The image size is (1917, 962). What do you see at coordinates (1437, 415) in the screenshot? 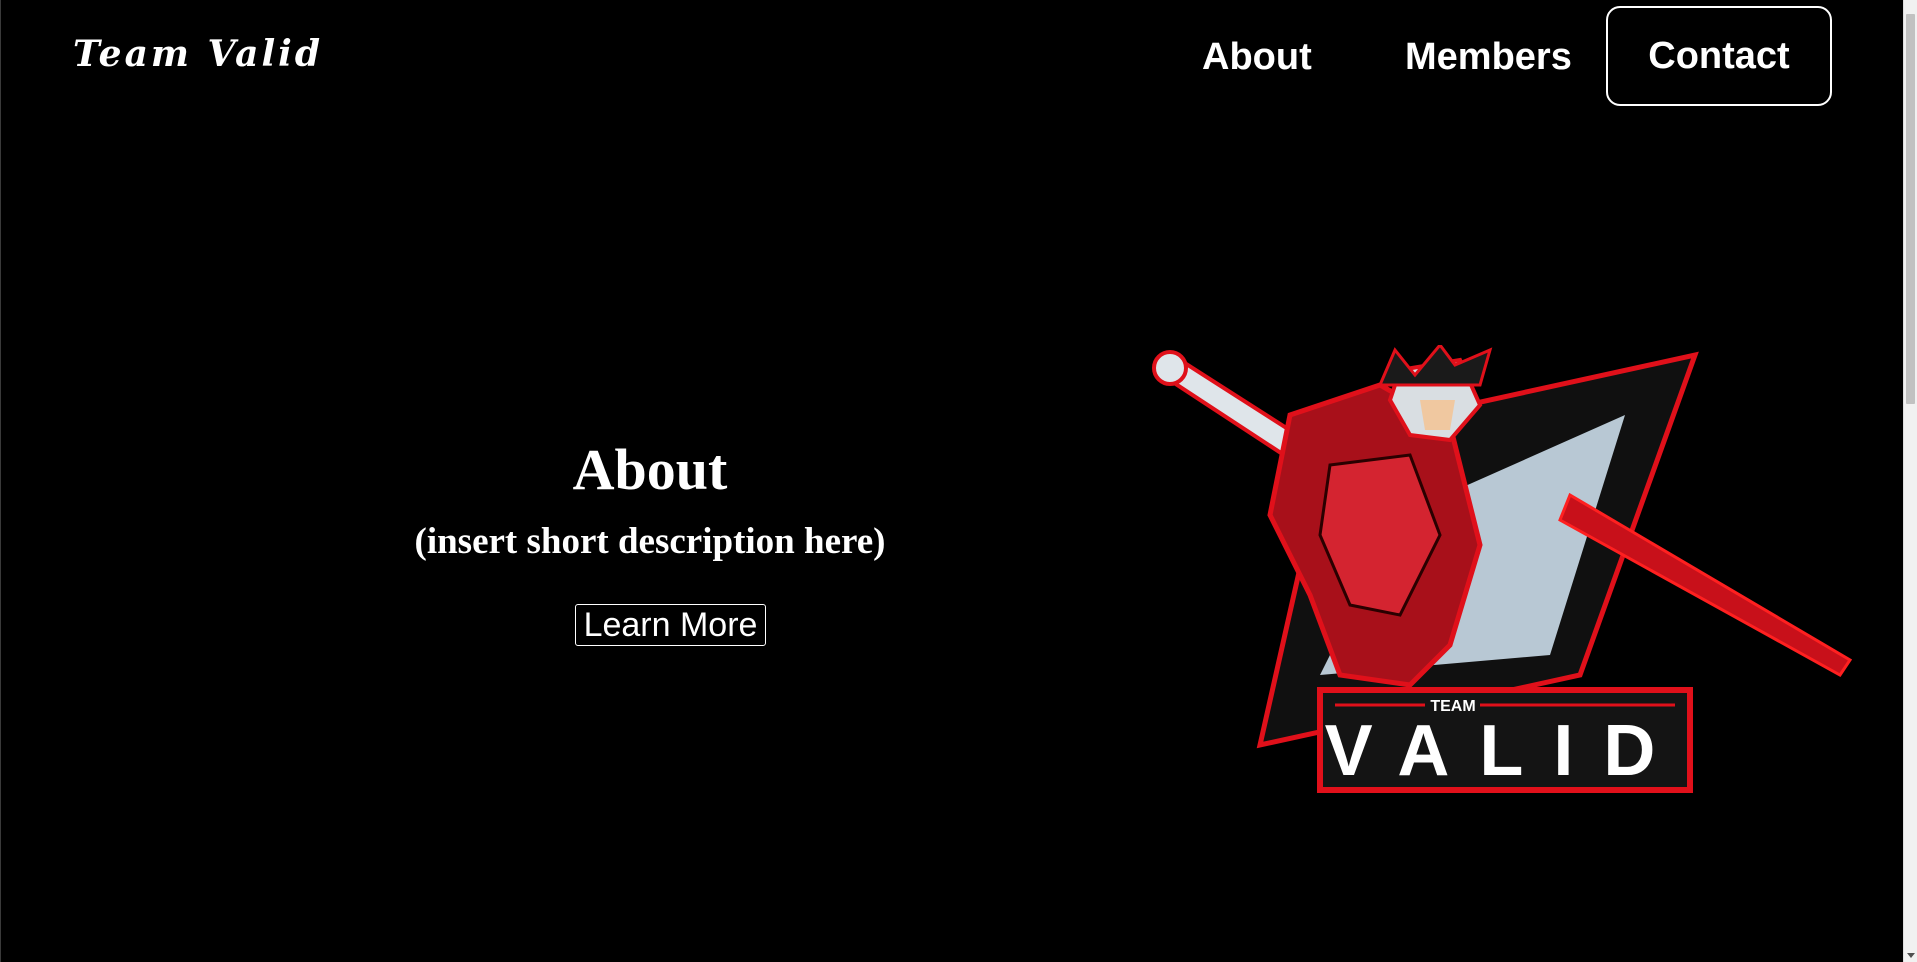
I see `logo-warrior-face` at bounding box center [1437, 415].